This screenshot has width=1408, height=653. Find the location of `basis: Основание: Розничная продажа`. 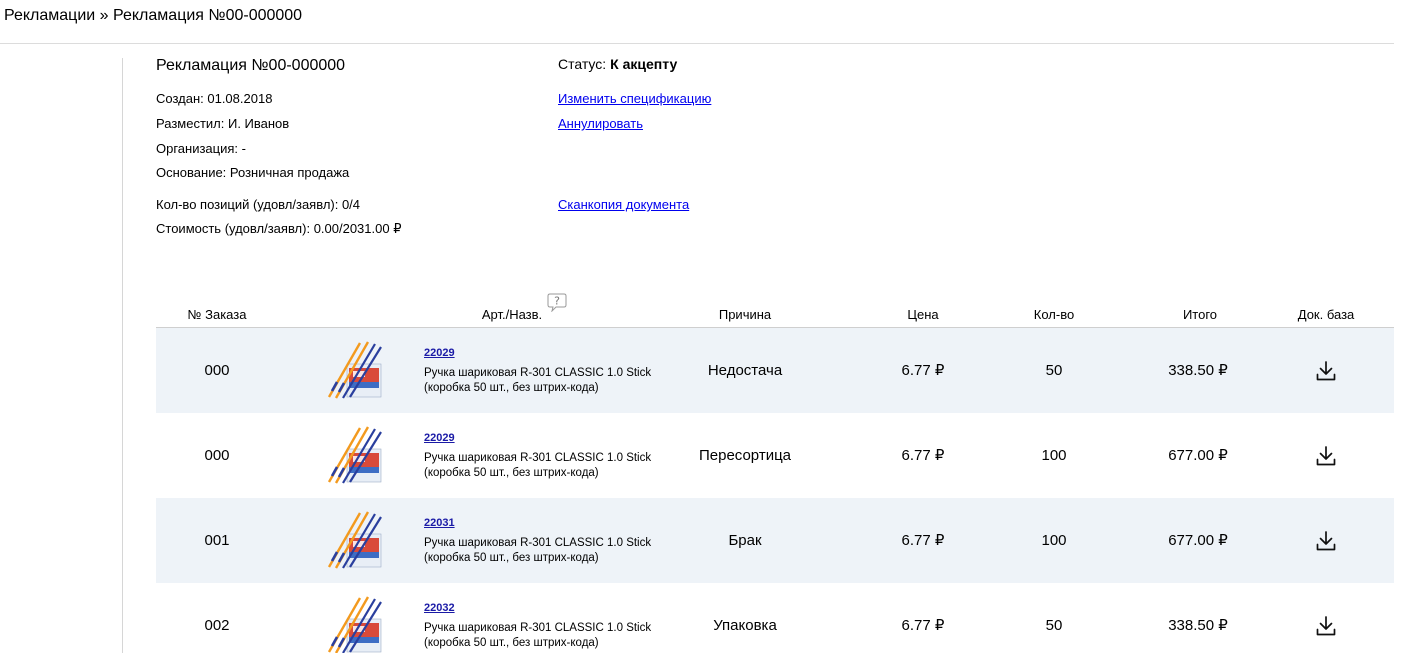

basis: Основание: Розничная продажа is located at coordinates (253, 172).